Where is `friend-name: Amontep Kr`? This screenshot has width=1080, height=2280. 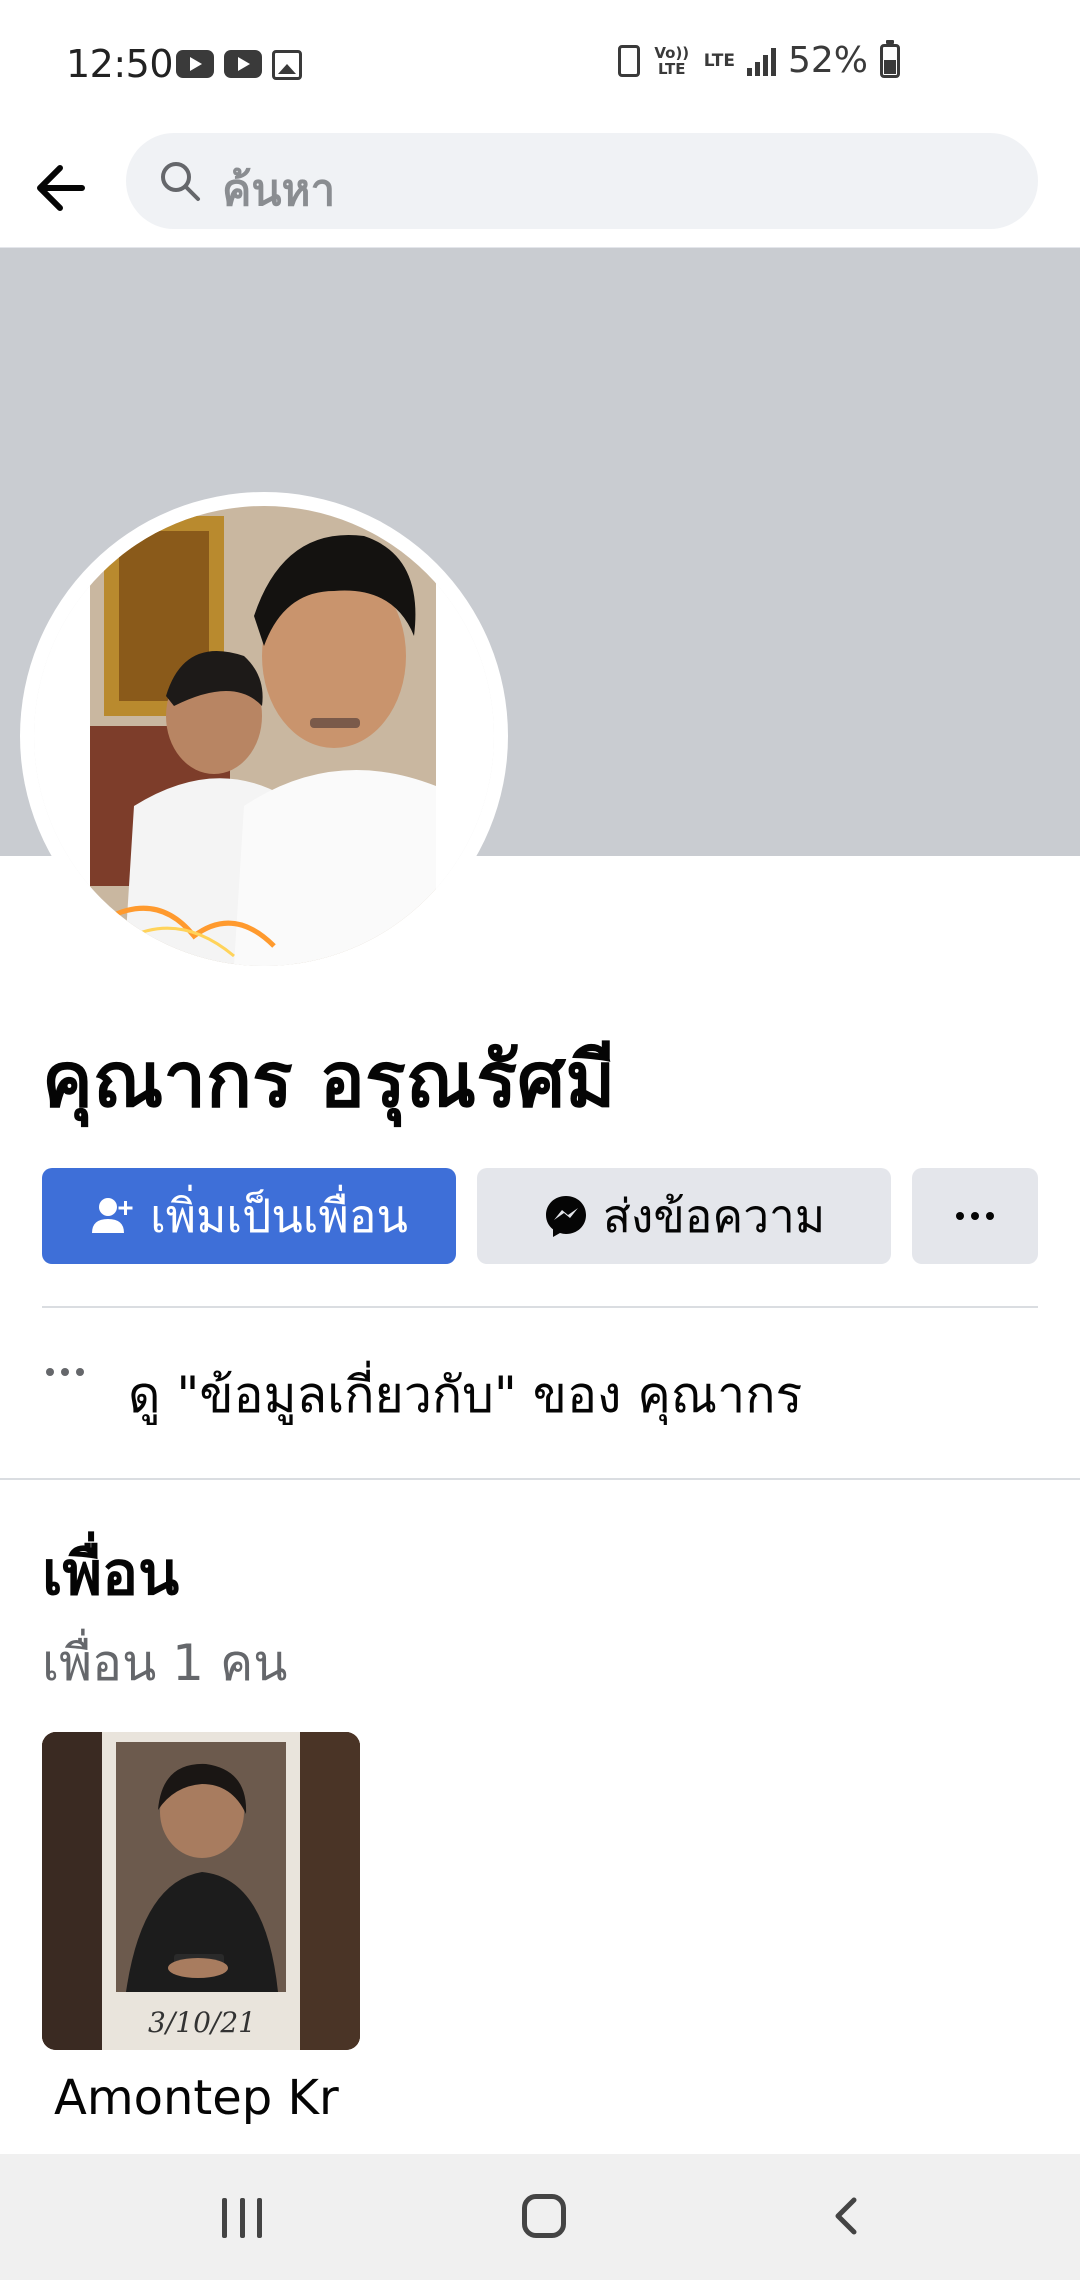
friend-name: Amontep Kr is located at coordinates (196, 2098).